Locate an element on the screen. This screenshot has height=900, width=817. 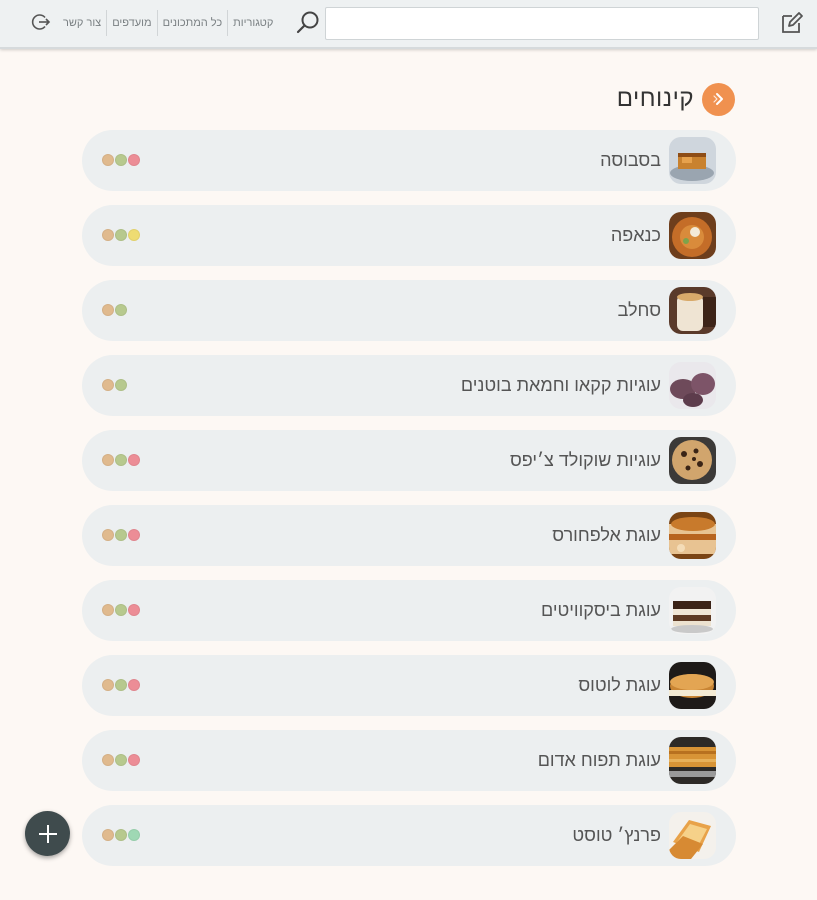
recipe-row: עוגיות שוקולד צ׳יפס is located at coordinates (409, 460).